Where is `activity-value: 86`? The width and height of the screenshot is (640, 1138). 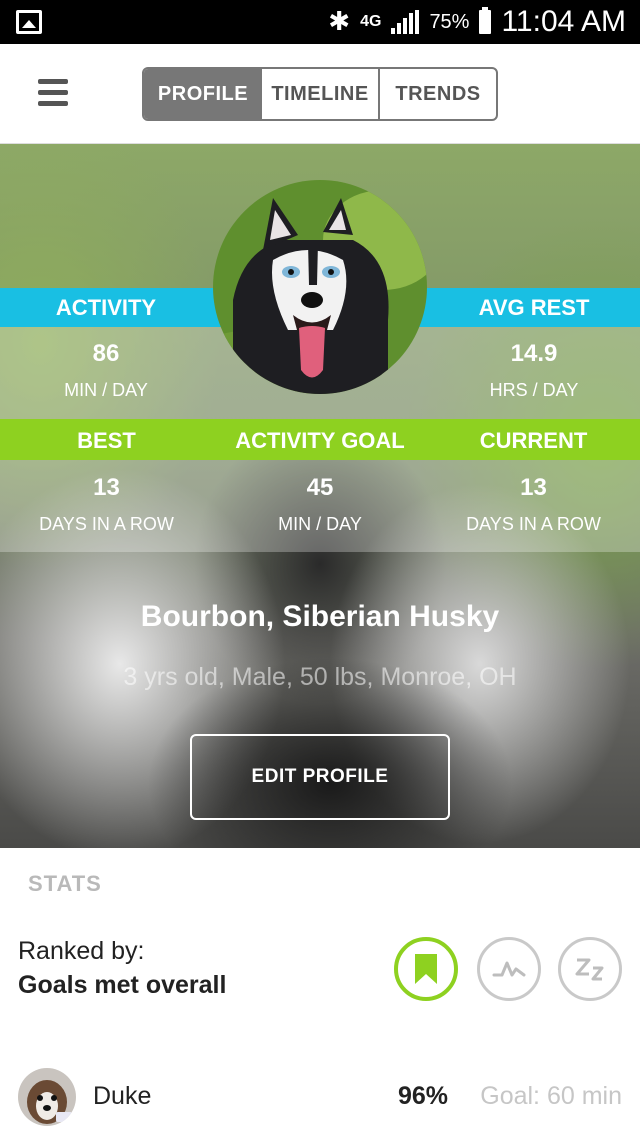
activity-value: 86 is located at coordinates (106, 353).